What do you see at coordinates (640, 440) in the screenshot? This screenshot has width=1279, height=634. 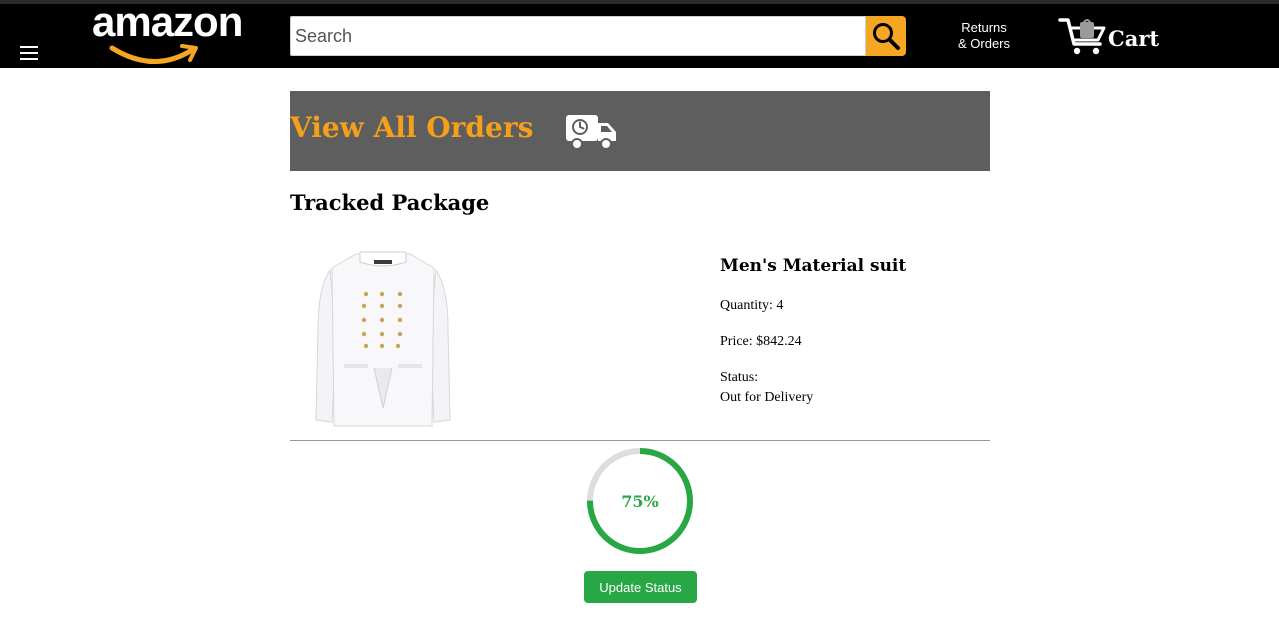 I see `divider` at bounding box center [640, 440].